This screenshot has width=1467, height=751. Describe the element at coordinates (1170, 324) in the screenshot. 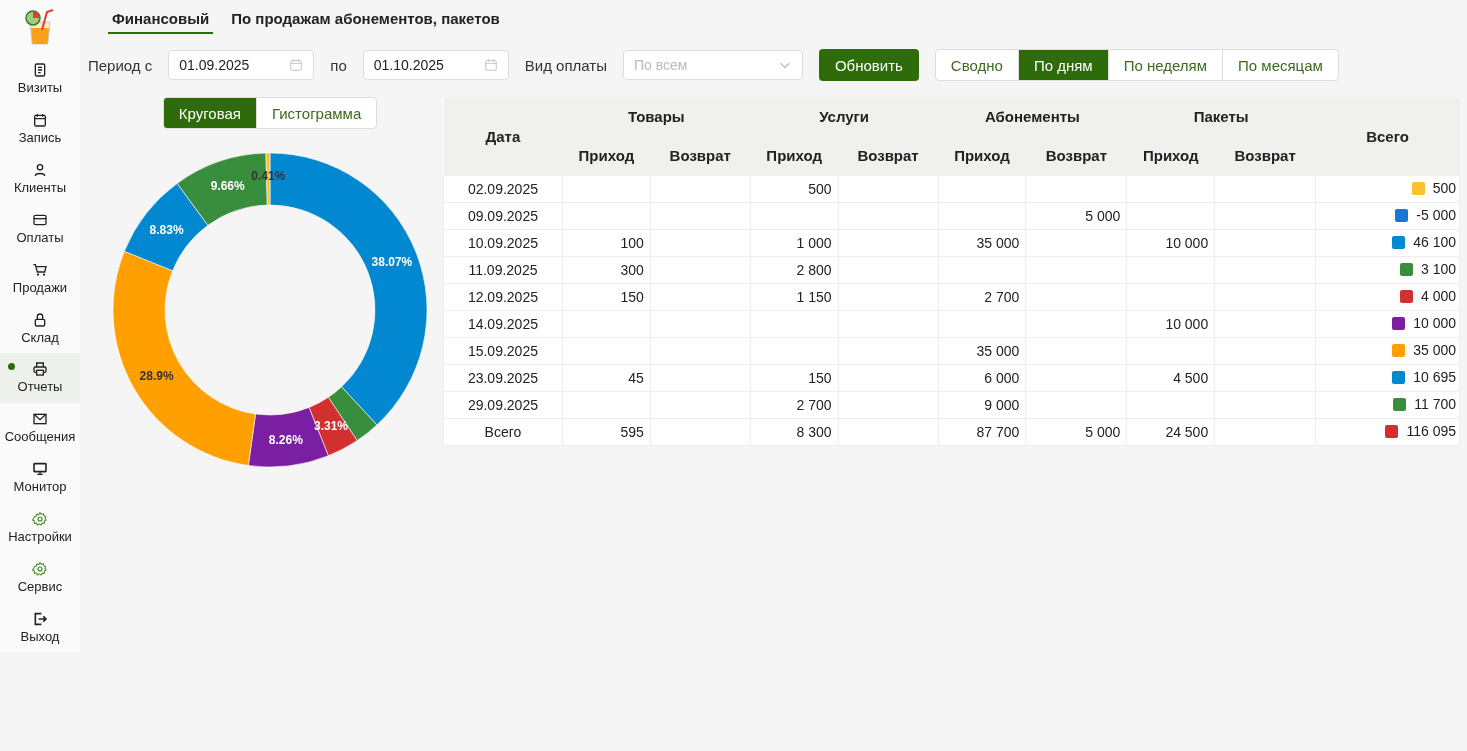

I see `table-cell: 10 000` at that location.